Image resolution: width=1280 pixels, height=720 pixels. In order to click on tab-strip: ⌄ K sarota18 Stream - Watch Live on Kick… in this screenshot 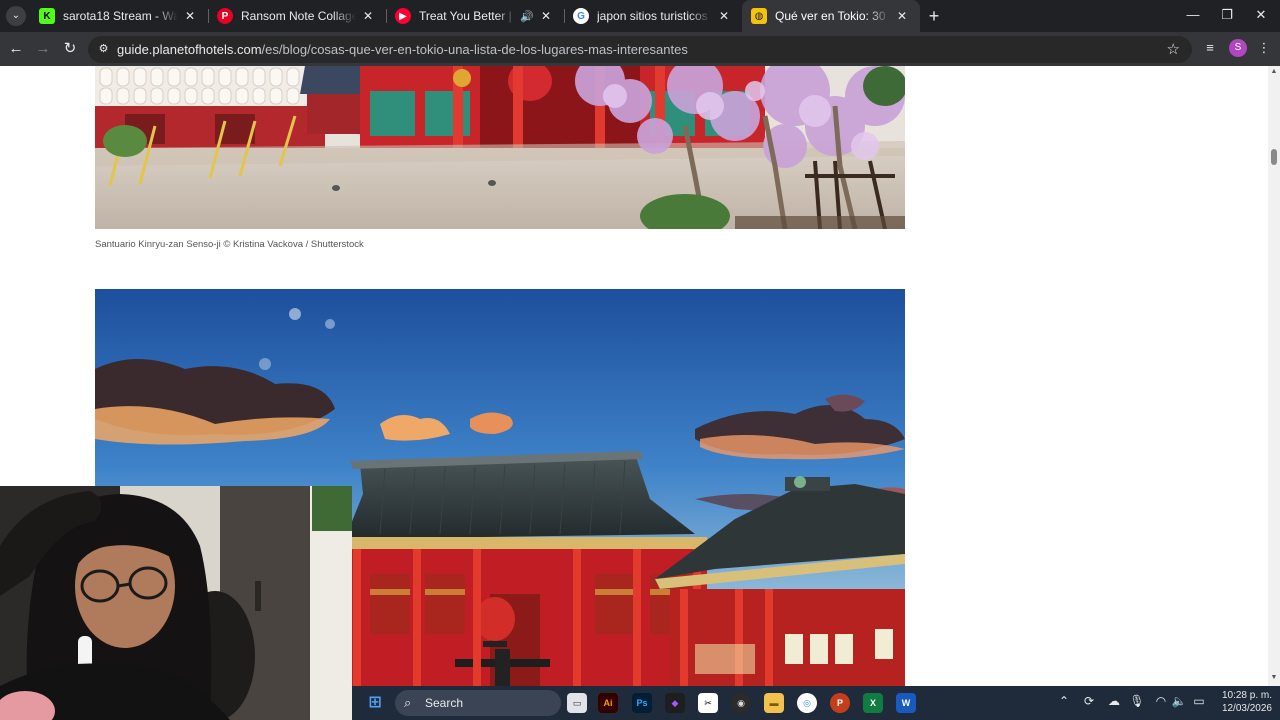, I will do `click(640, 16)`.